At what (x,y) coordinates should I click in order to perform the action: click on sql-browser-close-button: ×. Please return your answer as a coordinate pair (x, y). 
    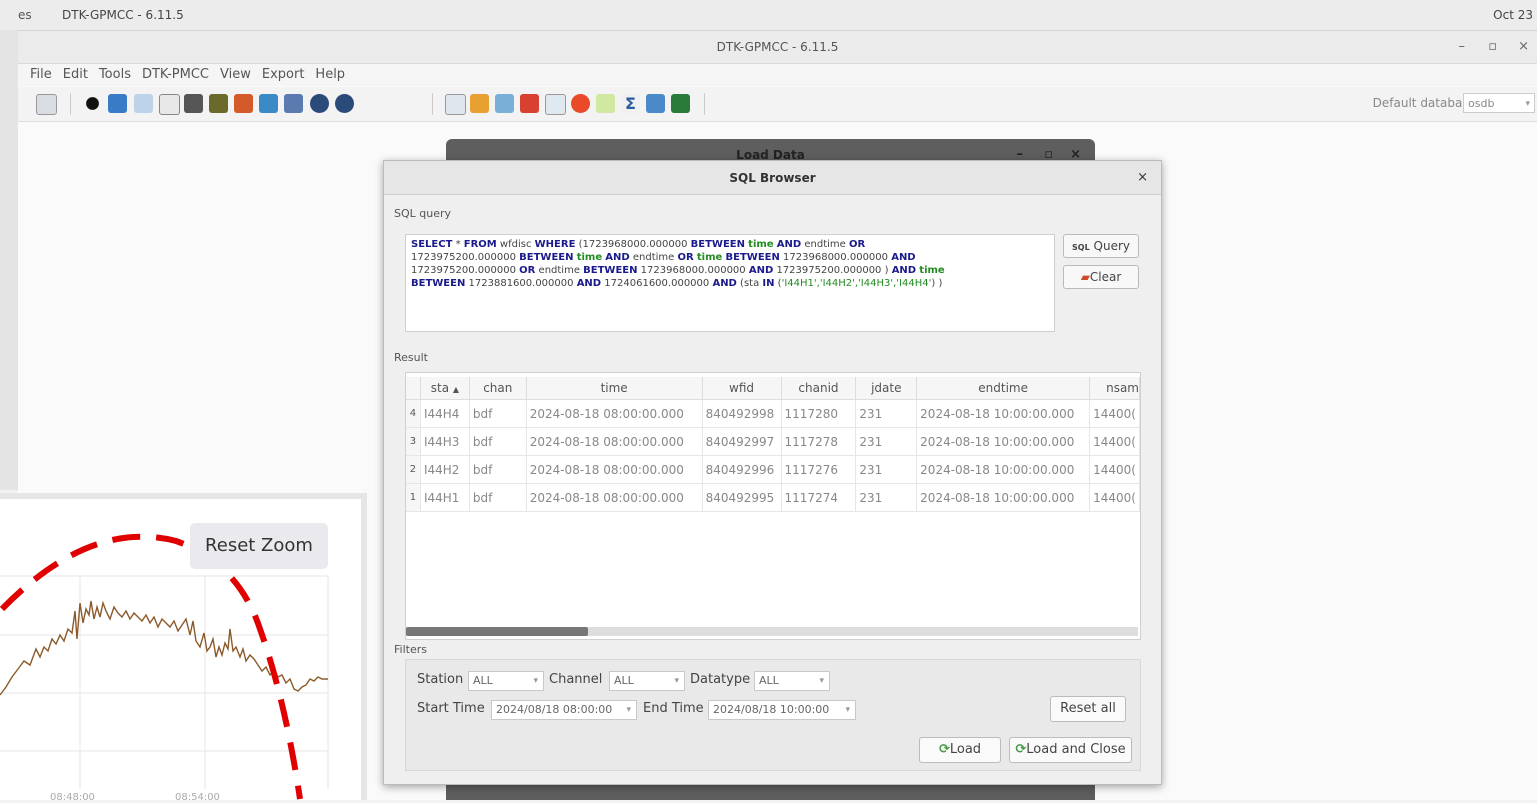
    Looking at the image, I should click on (1142, 177).